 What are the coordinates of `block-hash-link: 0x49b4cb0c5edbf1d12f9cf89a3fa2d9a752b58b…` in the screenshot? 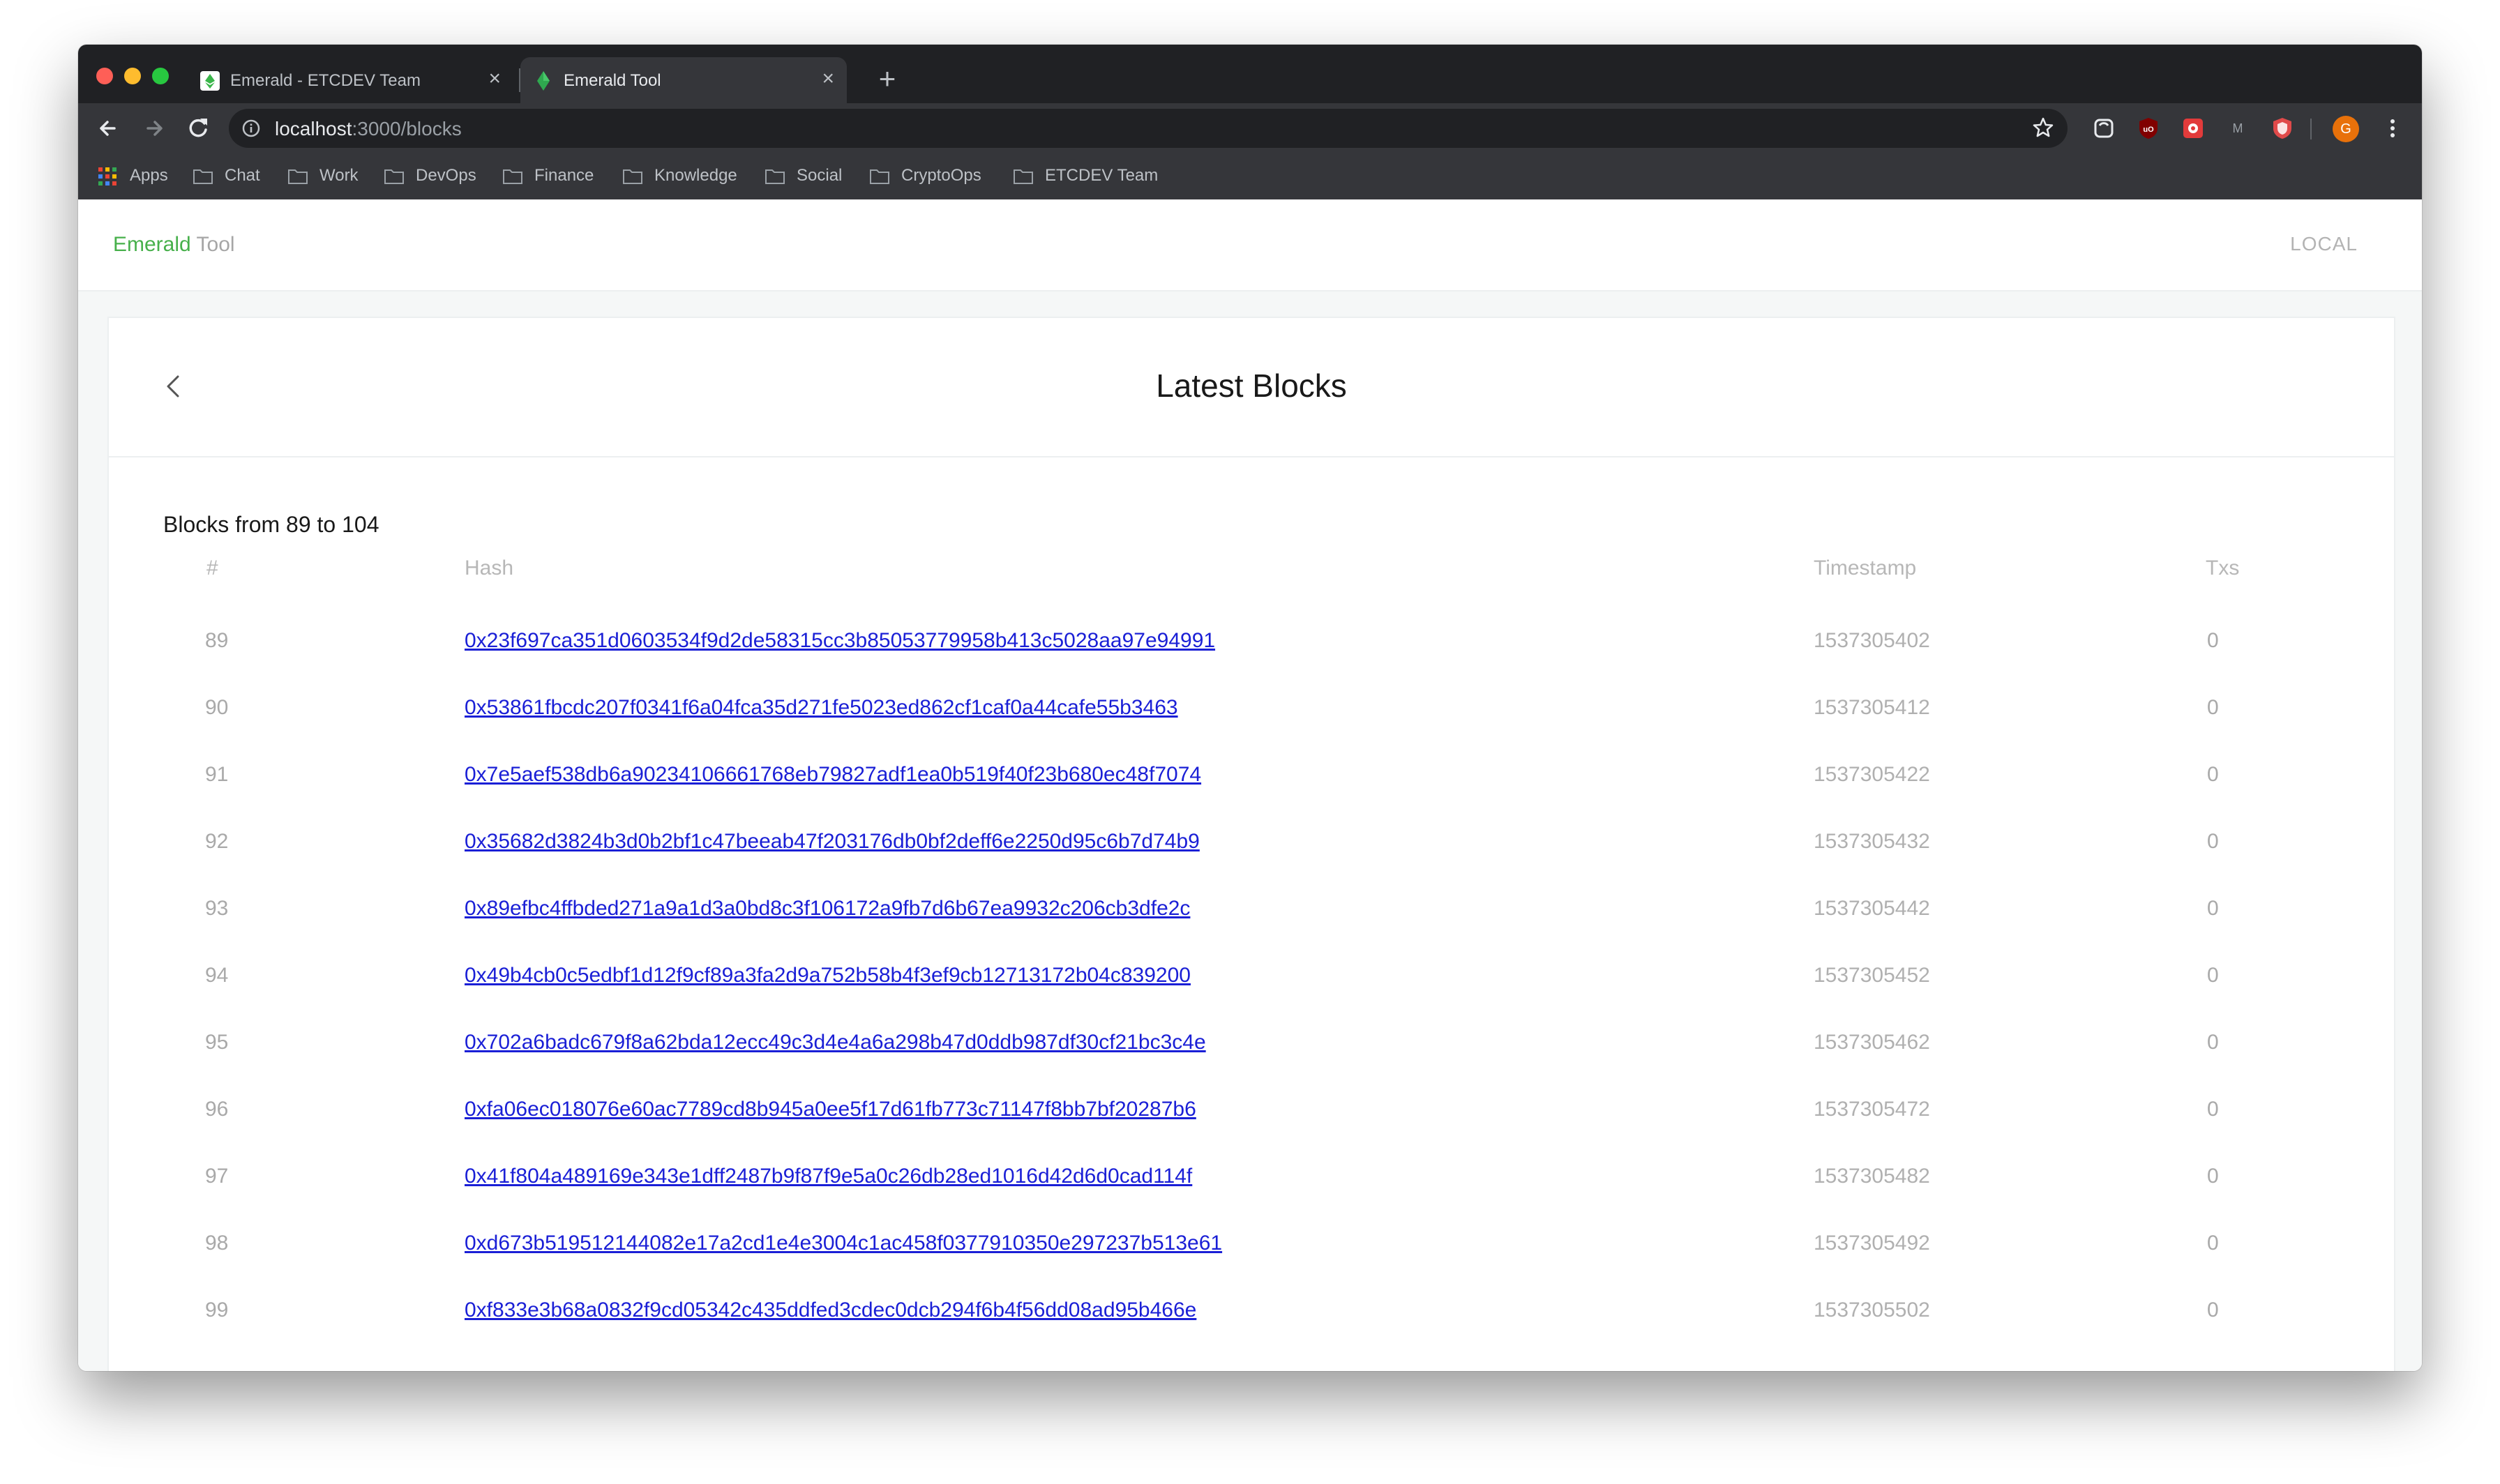 It's located at (828, 975).